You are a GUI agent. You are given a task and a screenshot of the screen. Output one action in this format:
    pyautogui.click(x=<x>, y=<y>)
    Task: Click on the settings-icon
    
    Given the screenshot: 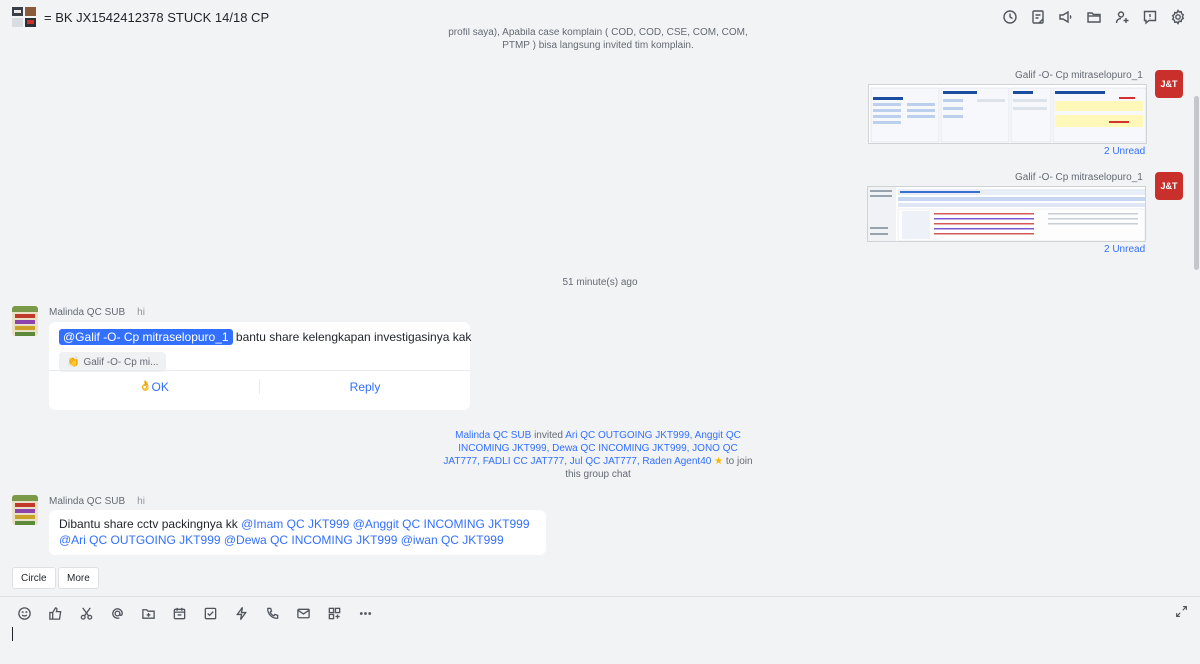 What is the action you would take?
    pyautogui.click(x=1178, y=17)
    